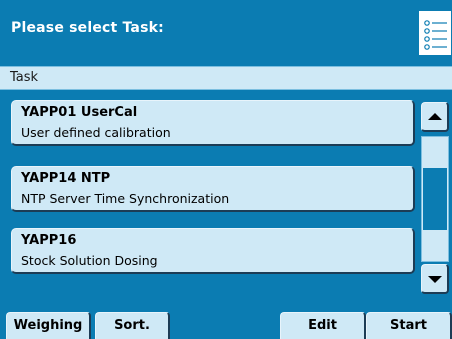  What do you see at coordinates (48, 325) in the screenshot?
I see `weighing-button: Weighing` at bounding box center [48, 325].